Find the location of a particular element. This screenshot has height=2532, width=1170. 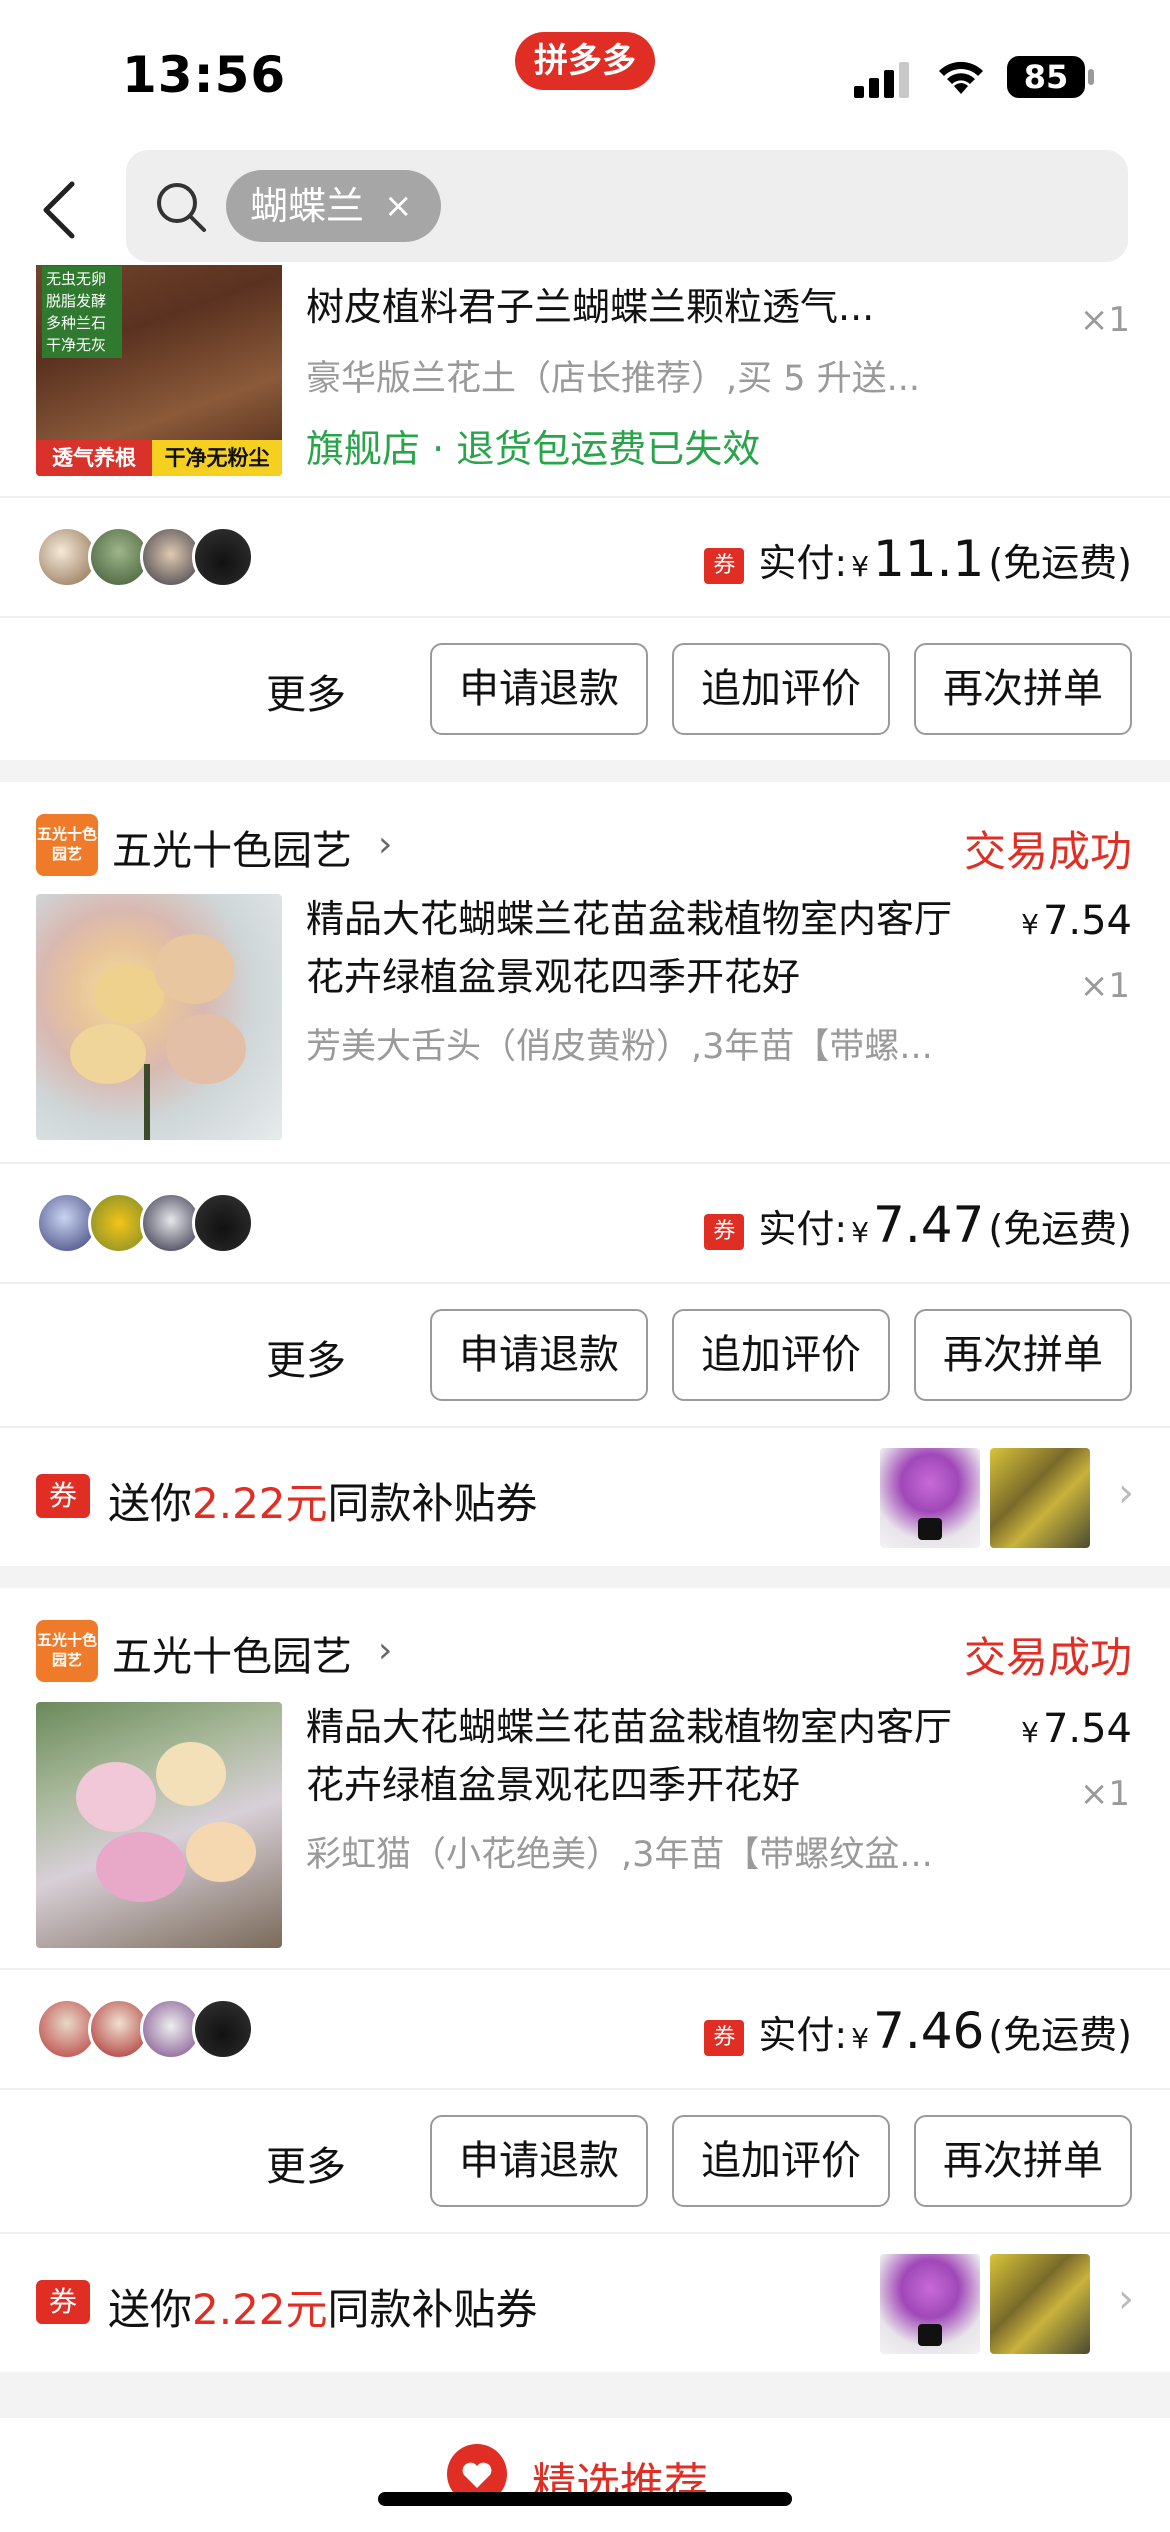

battery-tip is located at coordinates (1091, 77).